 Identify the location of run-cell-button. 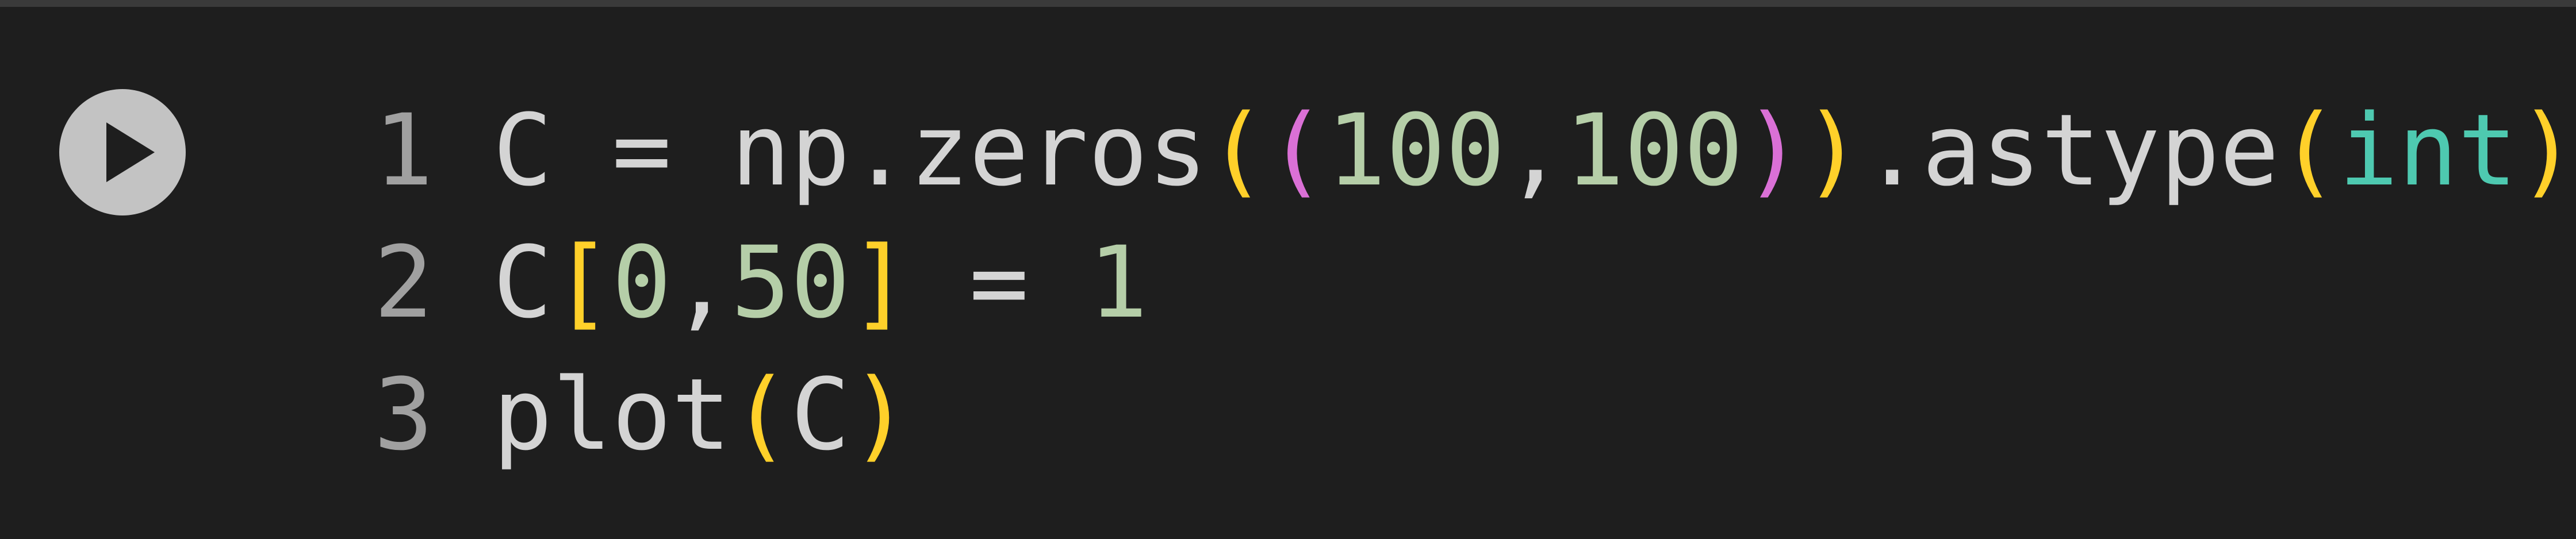
(122, 152).